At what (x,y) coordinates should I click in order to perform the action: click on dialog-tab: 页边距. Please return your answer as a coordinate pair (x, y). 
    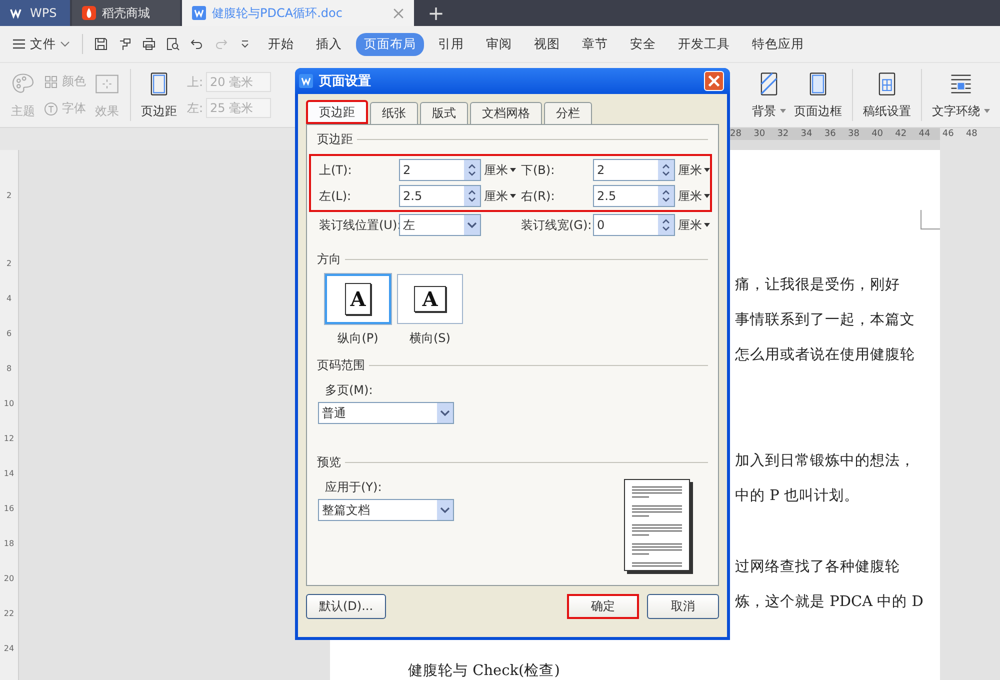
    Looking at the image, I should click on (337, 112).